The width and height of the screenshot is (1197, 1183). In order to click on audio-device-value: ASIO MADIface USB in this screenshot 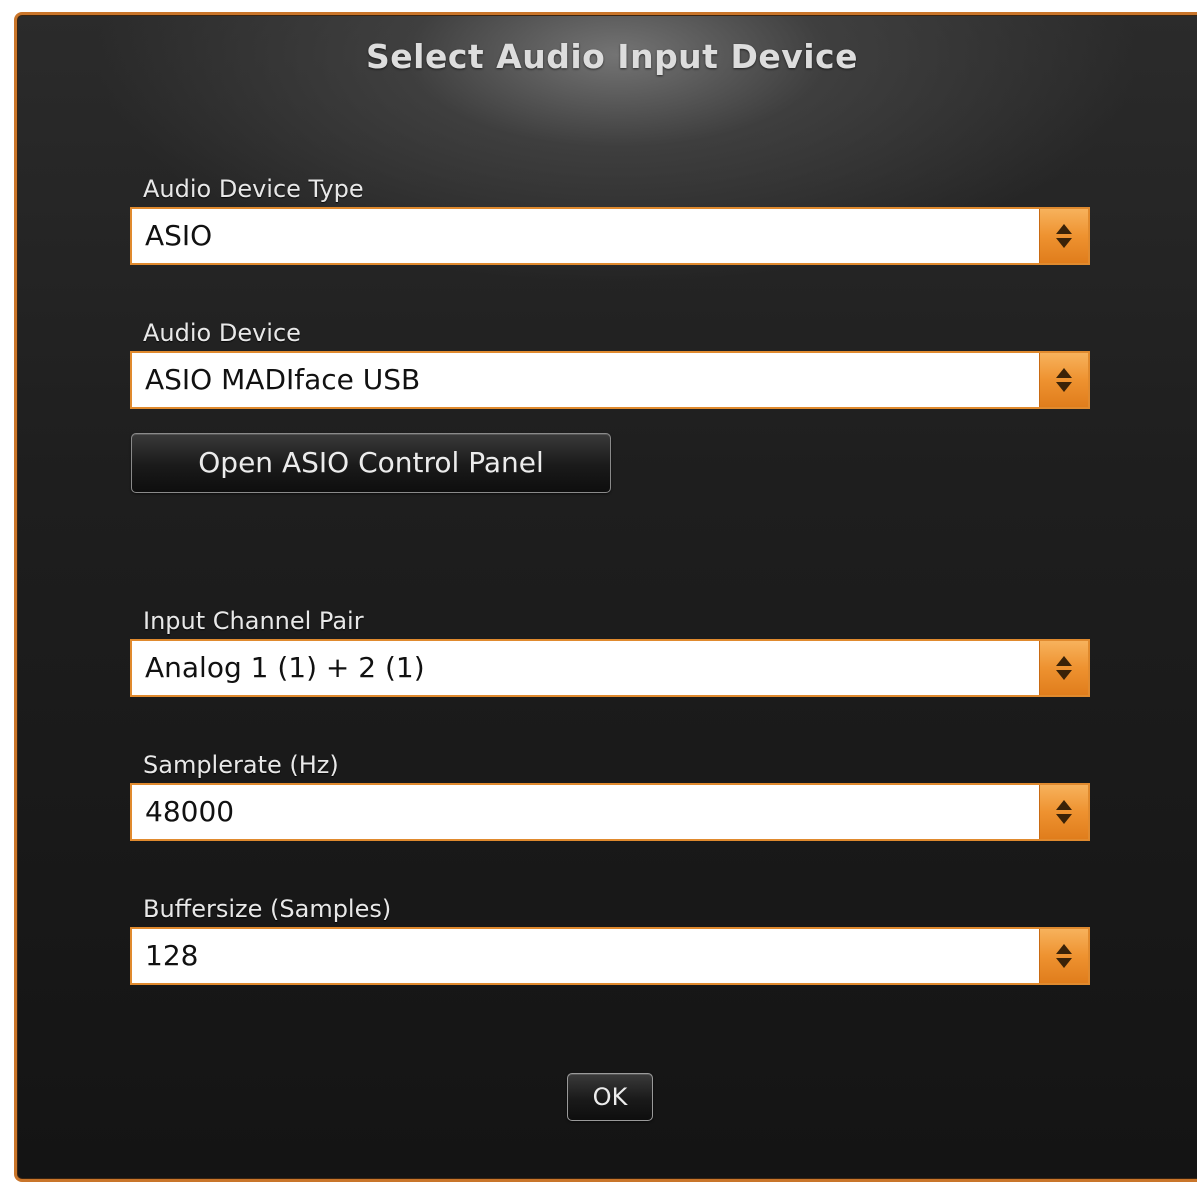, I will do `click(283, 379)`.